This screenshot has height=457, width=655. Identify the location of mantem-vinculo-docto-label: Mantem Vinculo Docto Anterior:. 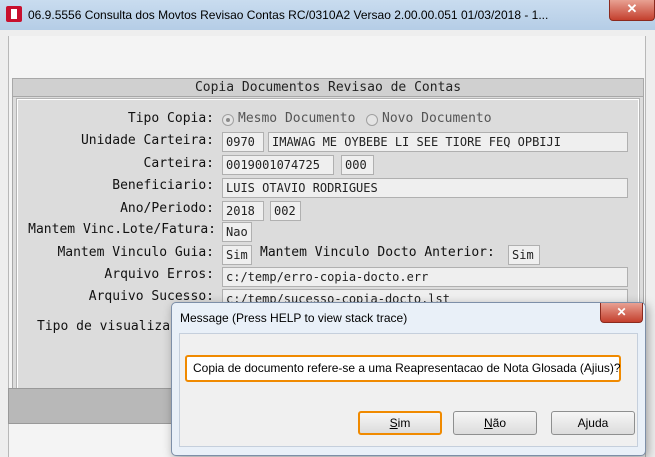
(377, 252).